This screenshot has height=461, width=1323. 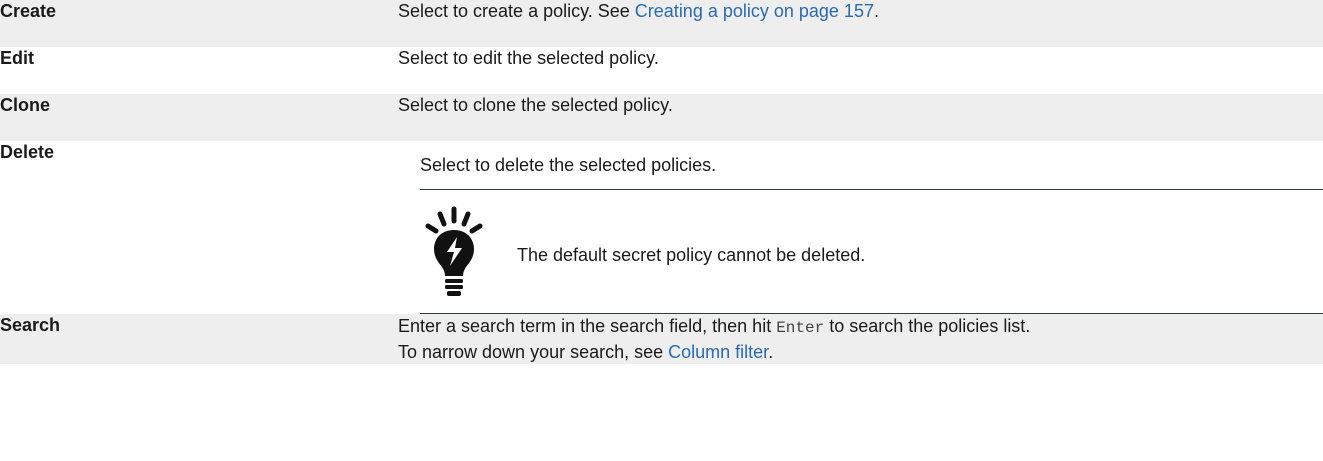 What do you see at coordinates (927, 326) in the screenshot?
I see `description-text: to search the policies list.` at bounding box center [927, 326].